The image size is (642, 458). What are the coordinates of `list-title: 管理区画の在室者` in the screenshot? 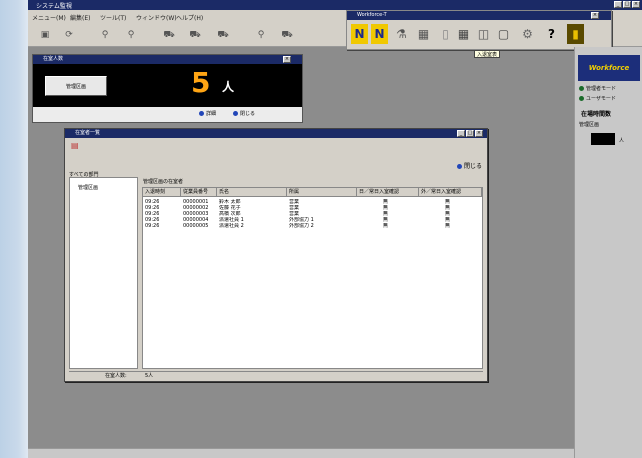 It's located at (163, 182).